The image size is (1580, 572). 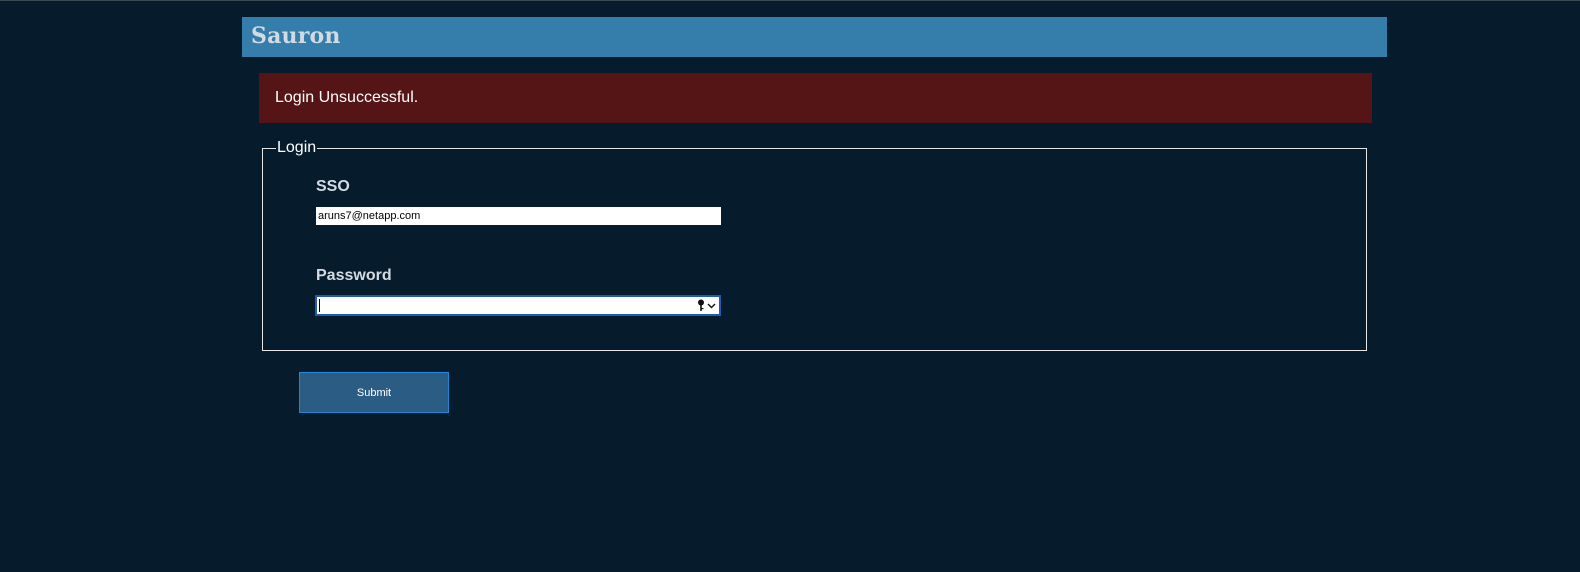 I want to click on password-field, so click(x=518, y=305).